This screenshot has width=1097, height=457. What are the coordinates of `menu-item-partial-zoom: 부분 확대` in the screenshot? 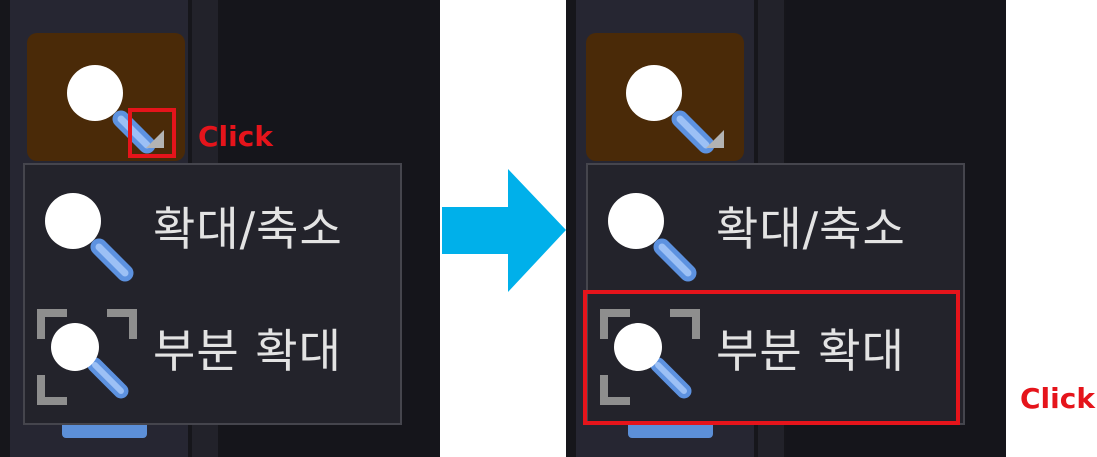 It's located at (212, 352).